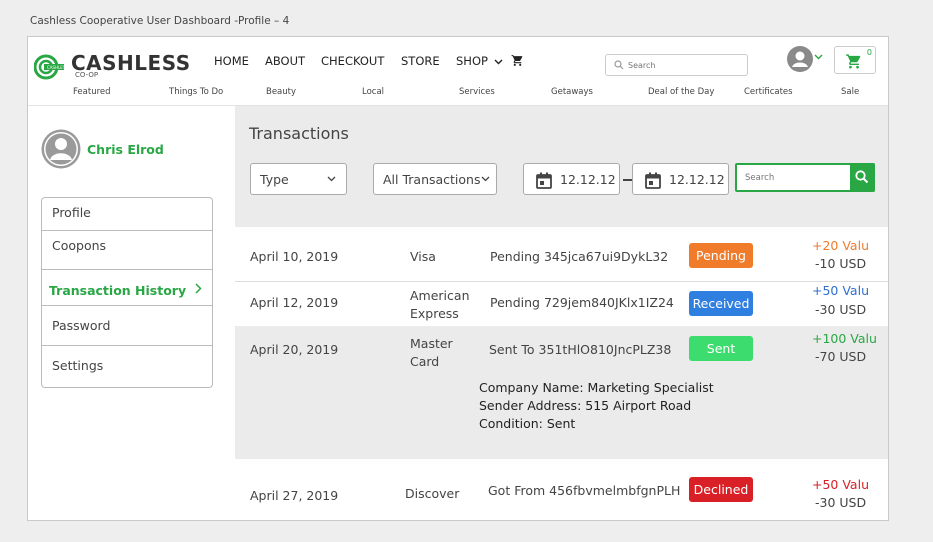 This screenshot has height=542, width=933. Describe the element at coordinates (87, 75) in the screenshot. I see `brand-sub: CO-OP` at that location.